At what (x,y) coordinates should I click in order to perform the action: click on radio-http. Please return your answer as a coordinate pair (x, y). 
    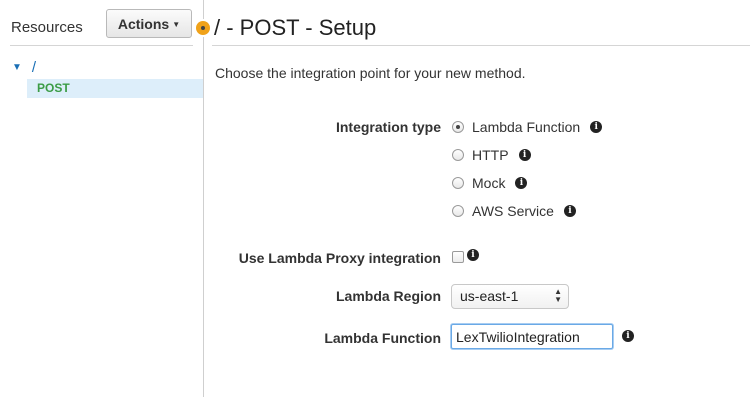
    Looking at the image, I should click on (458, 155).